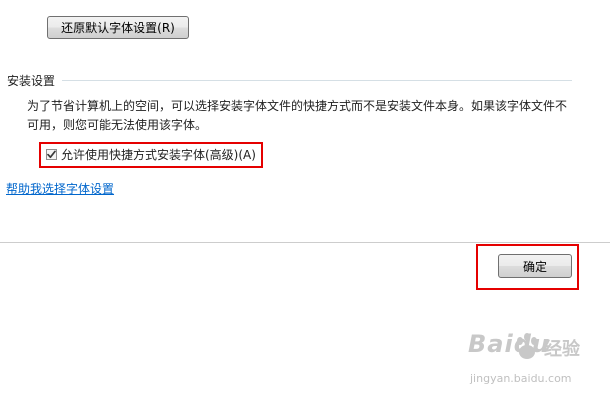 Image resolution: width=610 pixels, height=405 pixels. I want to click on baidu-jingyan-watermark: Baidu 经验 jingyan.baidu.com, so click(530, 365).